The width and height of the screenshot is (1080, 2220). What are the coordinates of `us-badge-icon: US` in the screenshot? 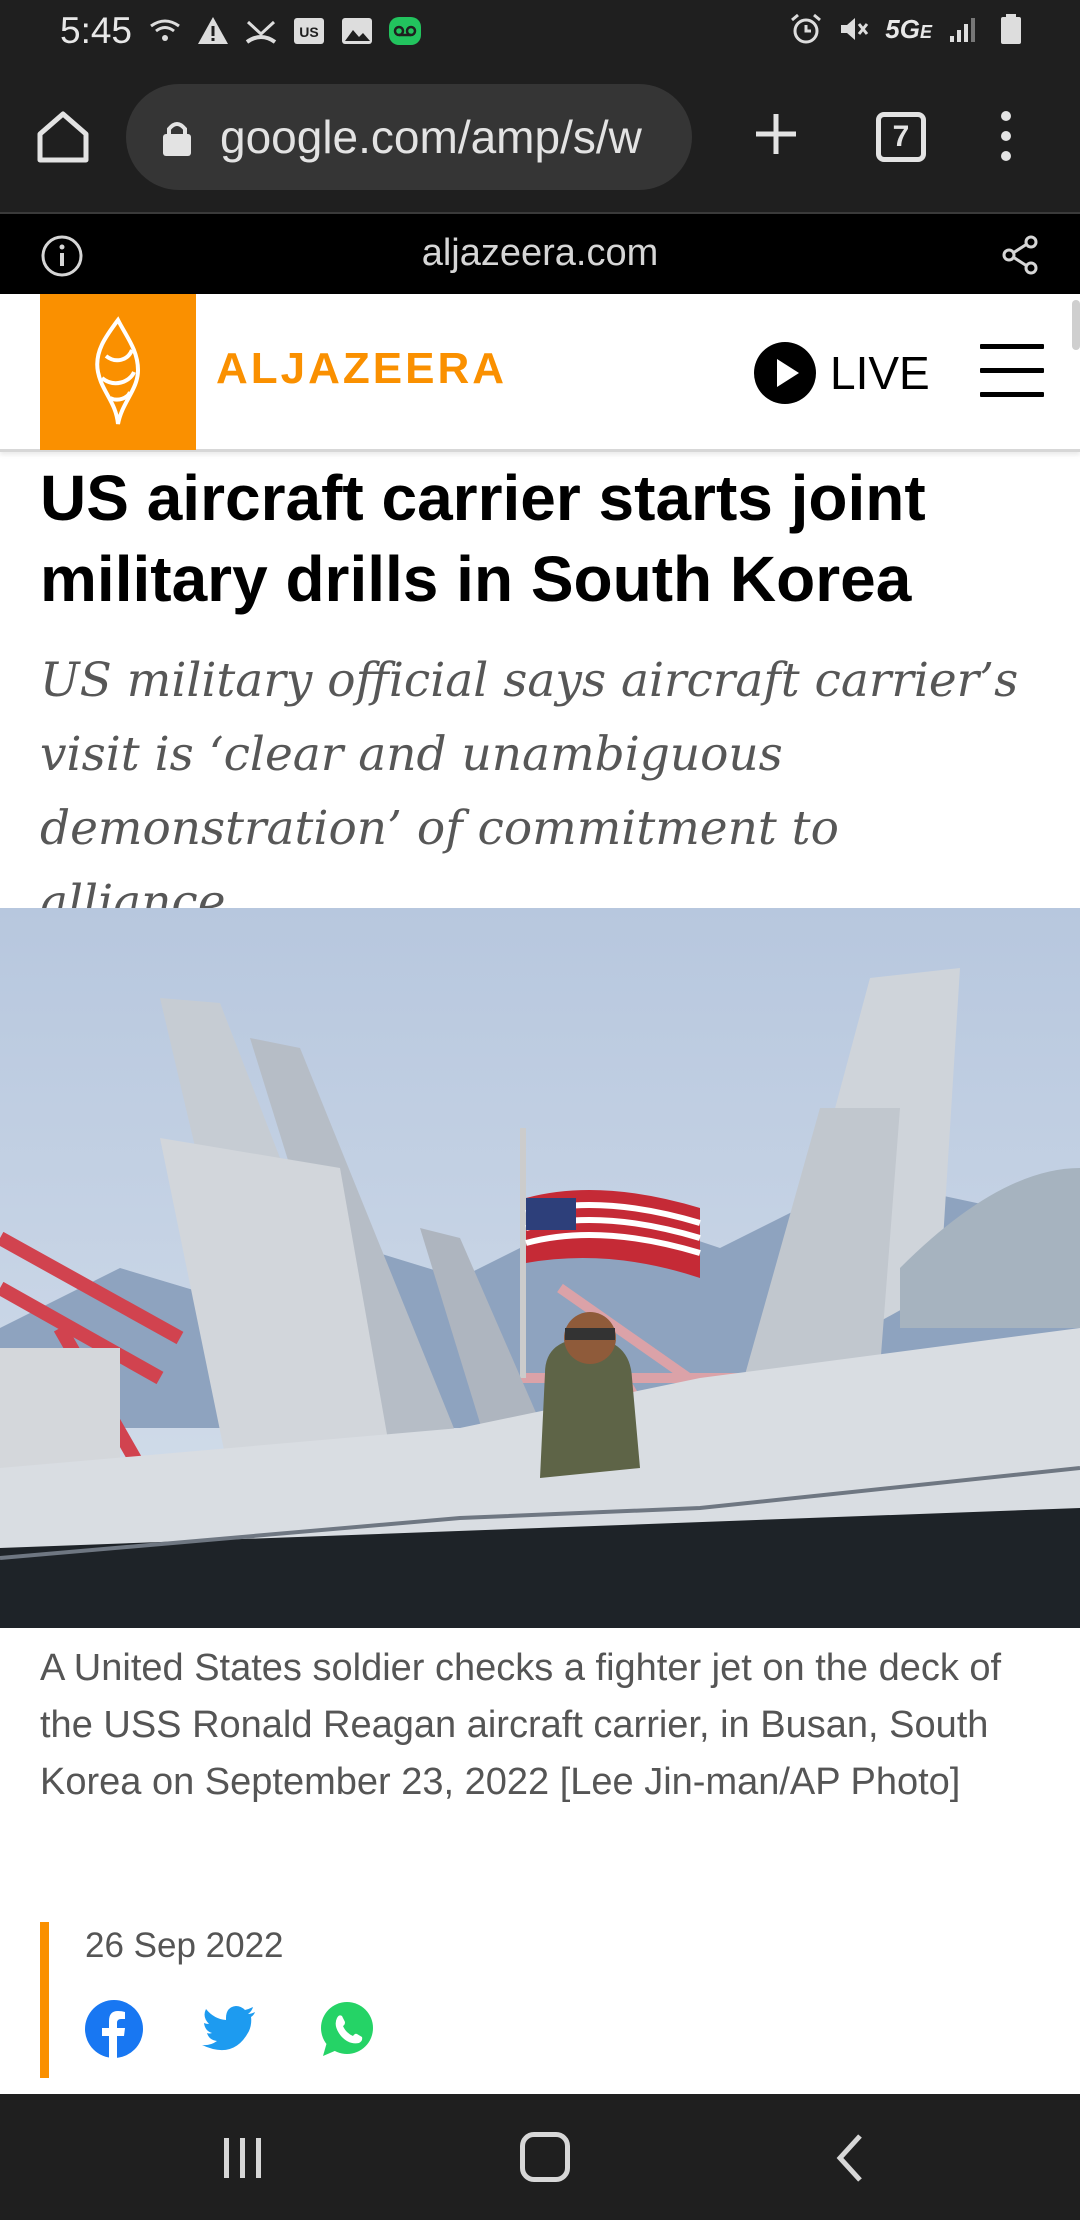 It's located at (309, 31).